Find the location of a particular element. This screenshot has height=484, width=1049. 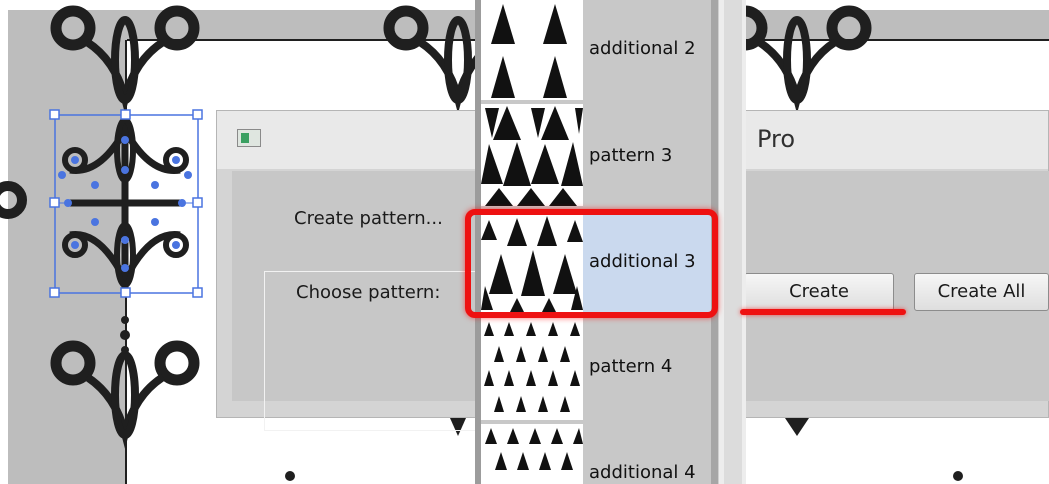

list-item: pattern 4 is located at coordinates (630, 366).